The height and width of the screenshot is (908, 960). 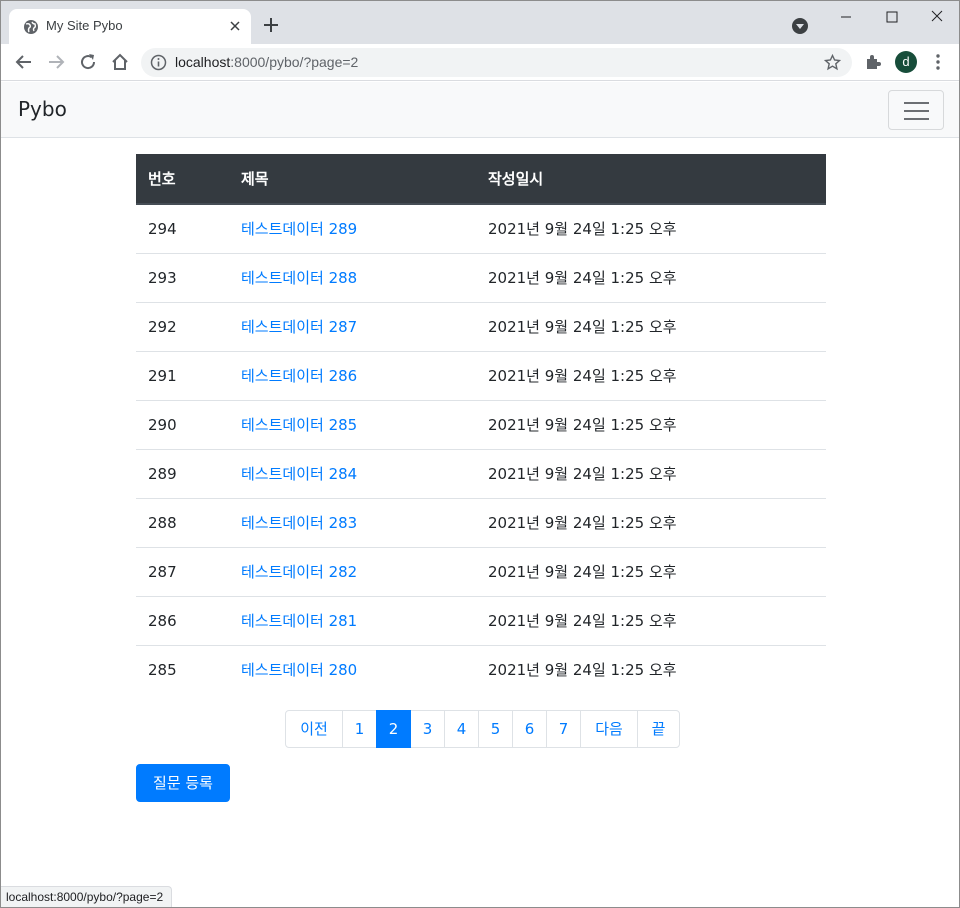 I want to click on home-icon, so click(x=120, y=62).